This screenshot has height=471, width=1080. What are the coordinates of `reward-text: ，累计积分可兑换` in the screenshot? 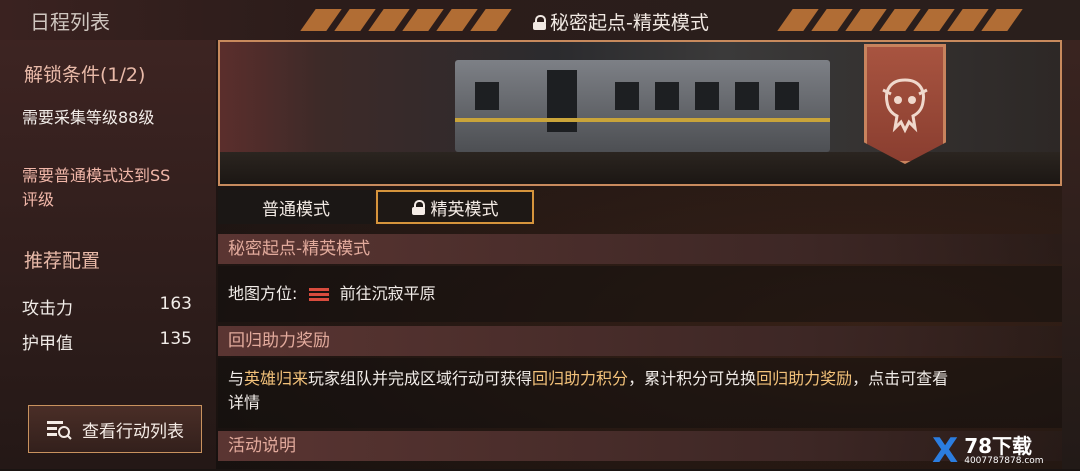 It's located at (692, 378).